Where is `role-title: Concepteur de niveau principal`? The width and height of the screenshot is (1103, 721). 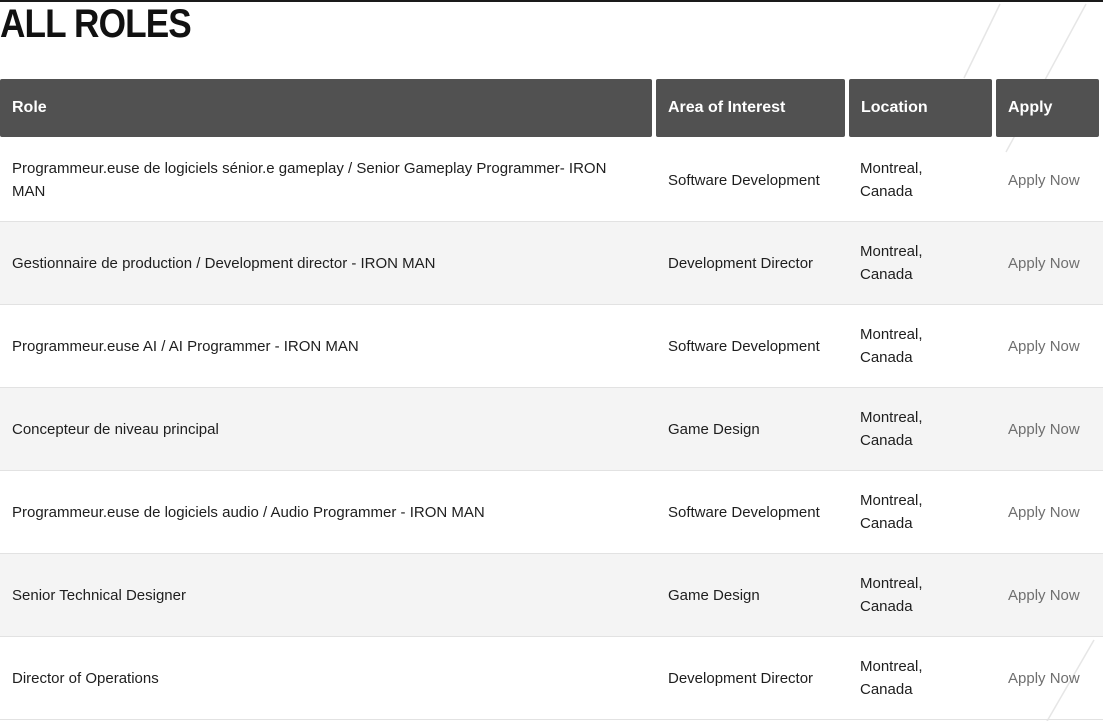 role-title: Concepteur de niveau principal is located at coordinates (327, 429).